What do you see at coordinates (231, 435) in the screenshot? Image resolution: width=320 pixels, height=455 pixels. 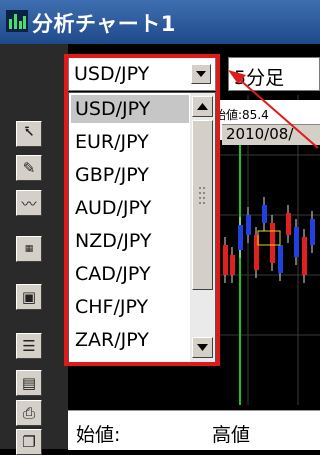 I see `high-label: 高値` at bounding box center [231, 435].